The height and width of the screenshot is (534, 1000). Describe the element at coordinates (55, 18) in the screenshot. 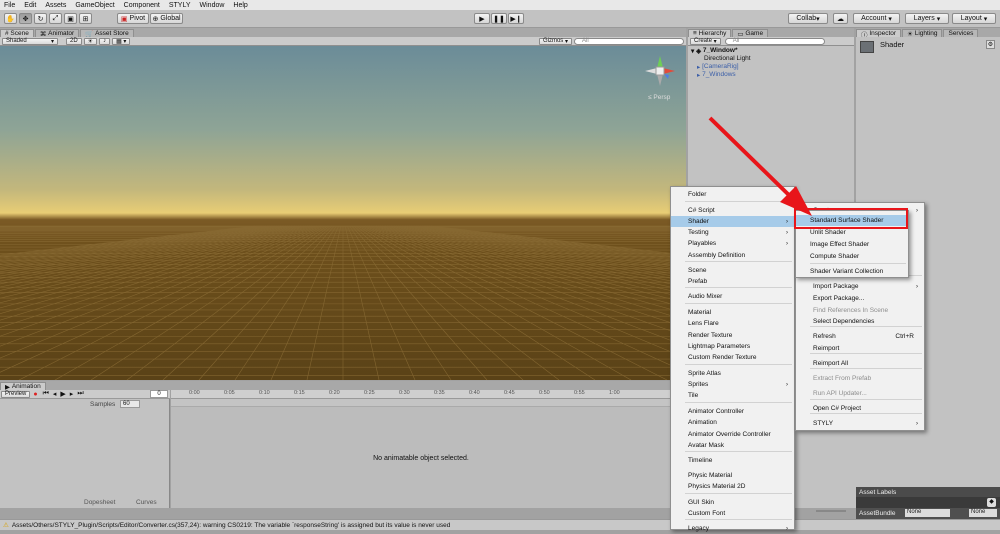

I see `scale-icon: ⤢` at that location.